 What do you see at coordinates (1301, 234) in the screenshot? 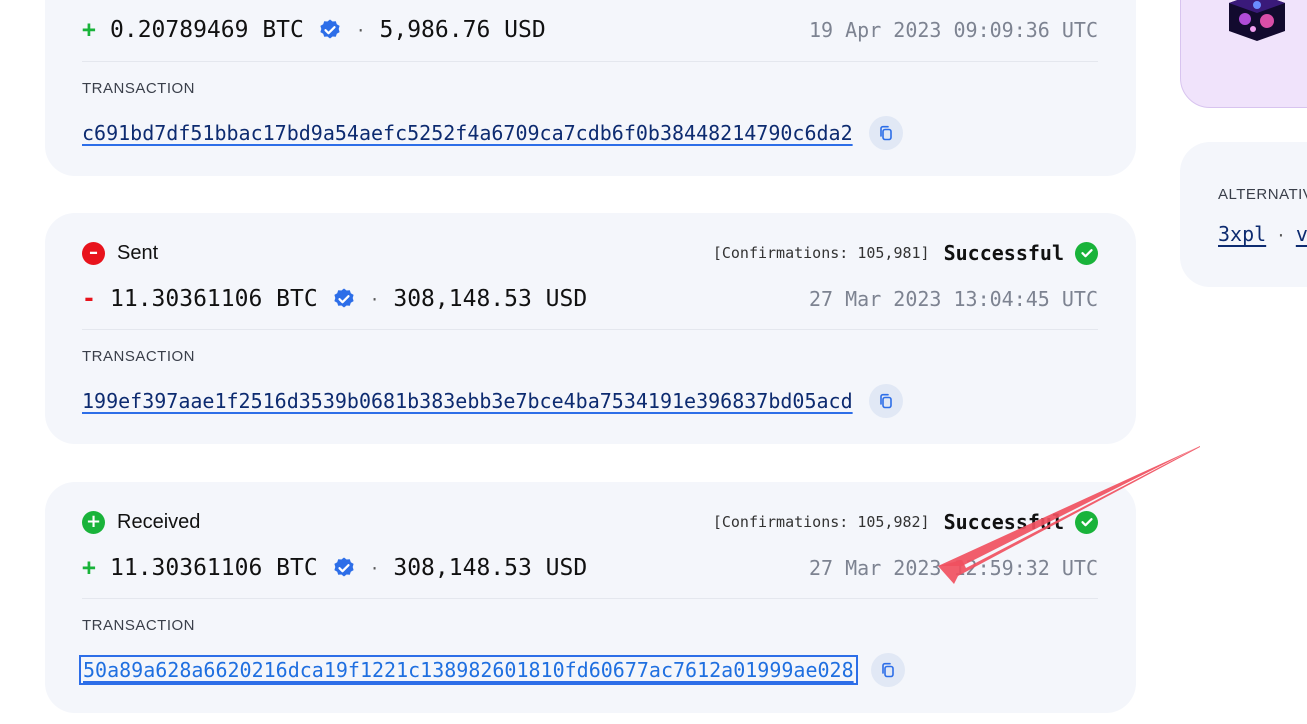
I see `explorer-link-2: v` at bounding box center [1301, 234].